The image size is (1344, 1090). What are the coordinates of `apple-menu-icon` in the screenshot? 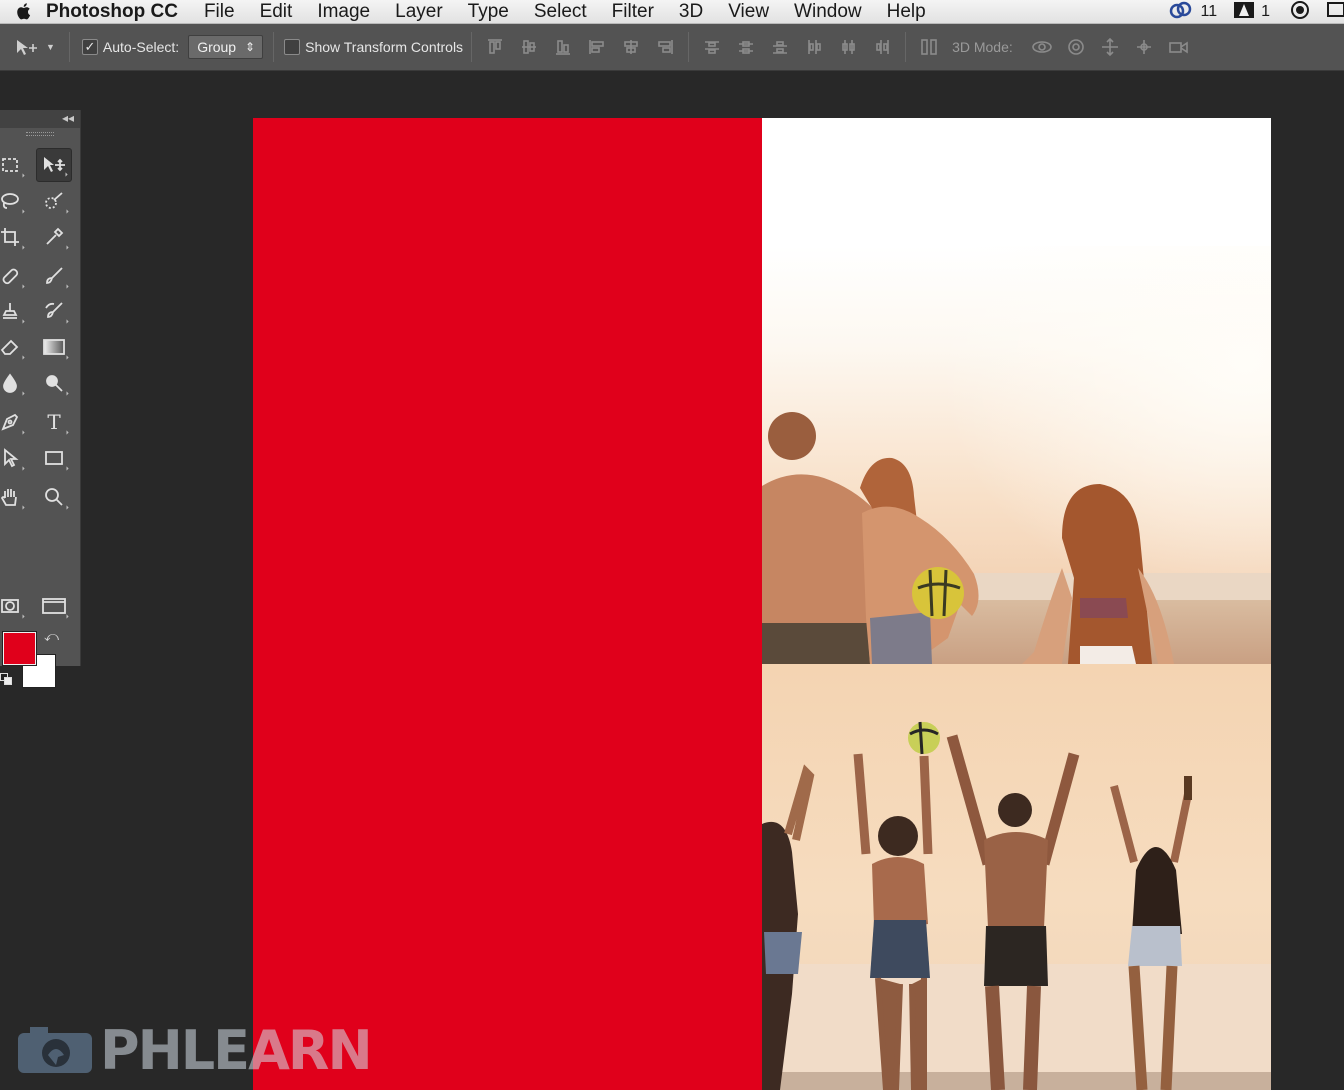 It's located at (23, 12).